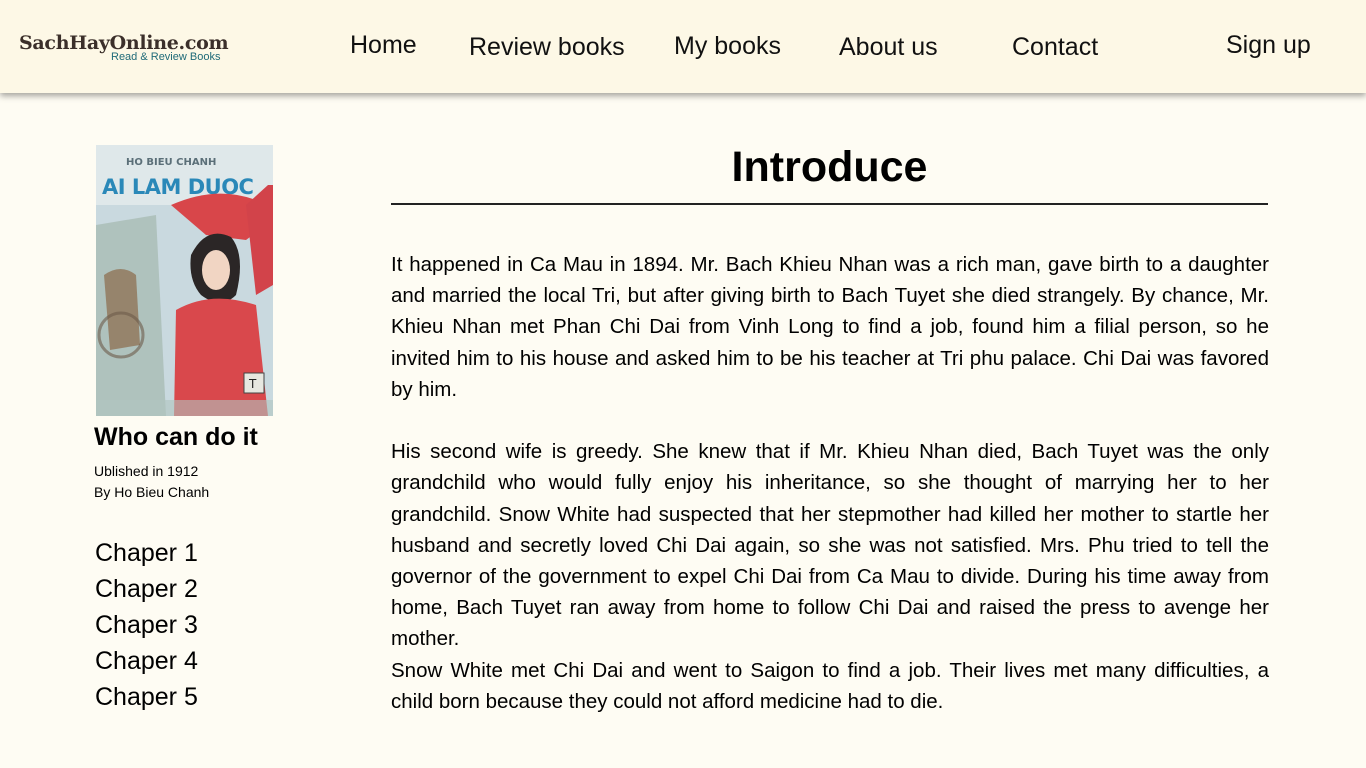 The height and width of the screenshot is (768, 1366). Describe the element at coordinates (1055, 47) in the screenshot. I see `nav-contact: Contact` at that location.